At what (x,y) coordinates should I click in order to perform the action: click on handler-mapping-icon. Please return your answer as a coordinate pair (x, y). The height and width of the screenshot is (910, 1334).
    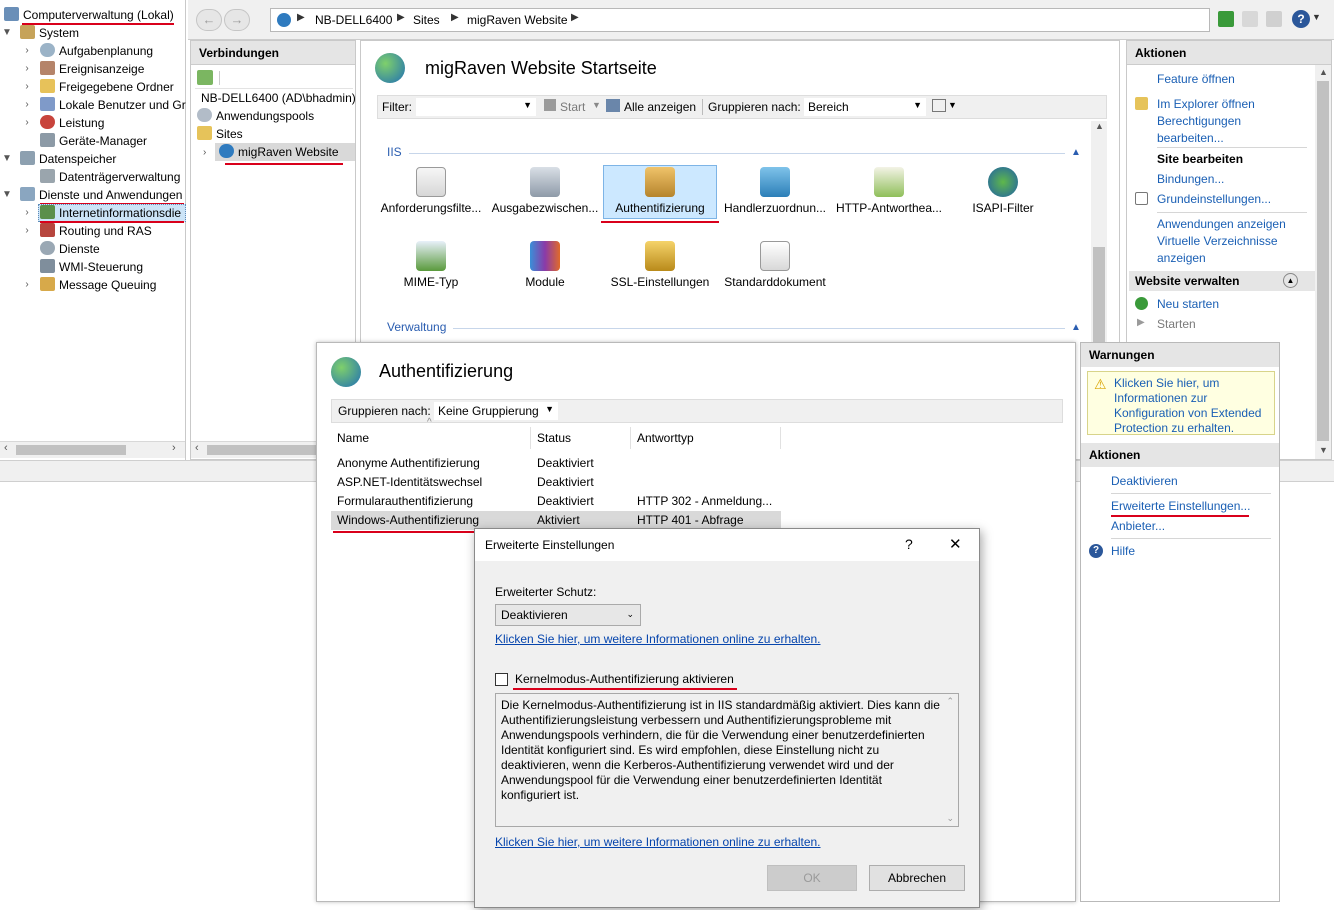
    Looking at the image, I should click on (775, 182).